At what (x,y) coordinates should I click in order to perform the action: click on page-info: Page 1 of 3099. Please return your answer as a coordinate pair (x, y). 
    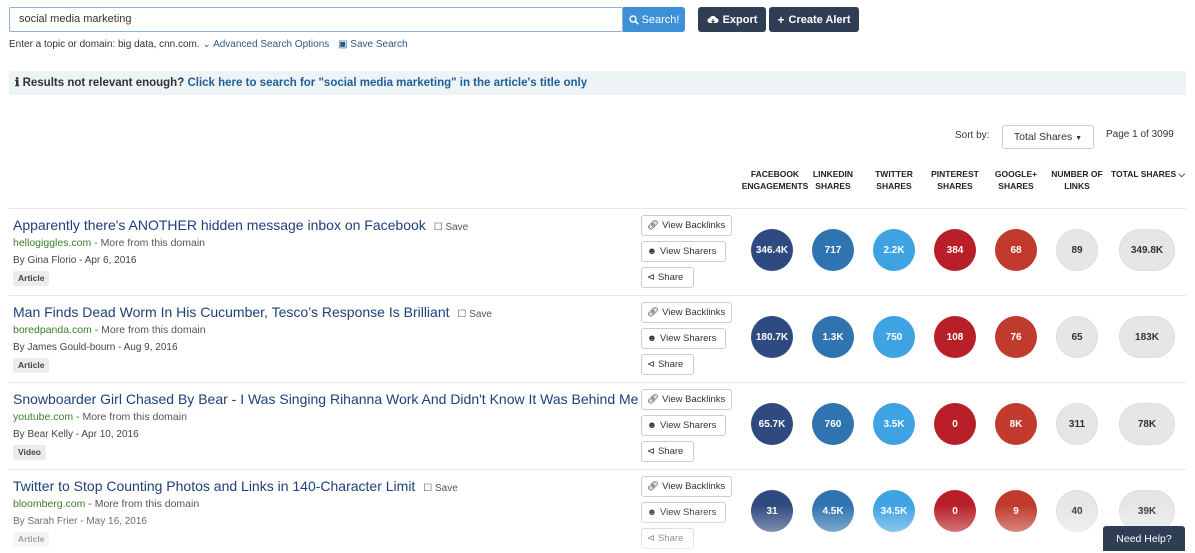
    Looking at the image, I should click on (1140, 134).